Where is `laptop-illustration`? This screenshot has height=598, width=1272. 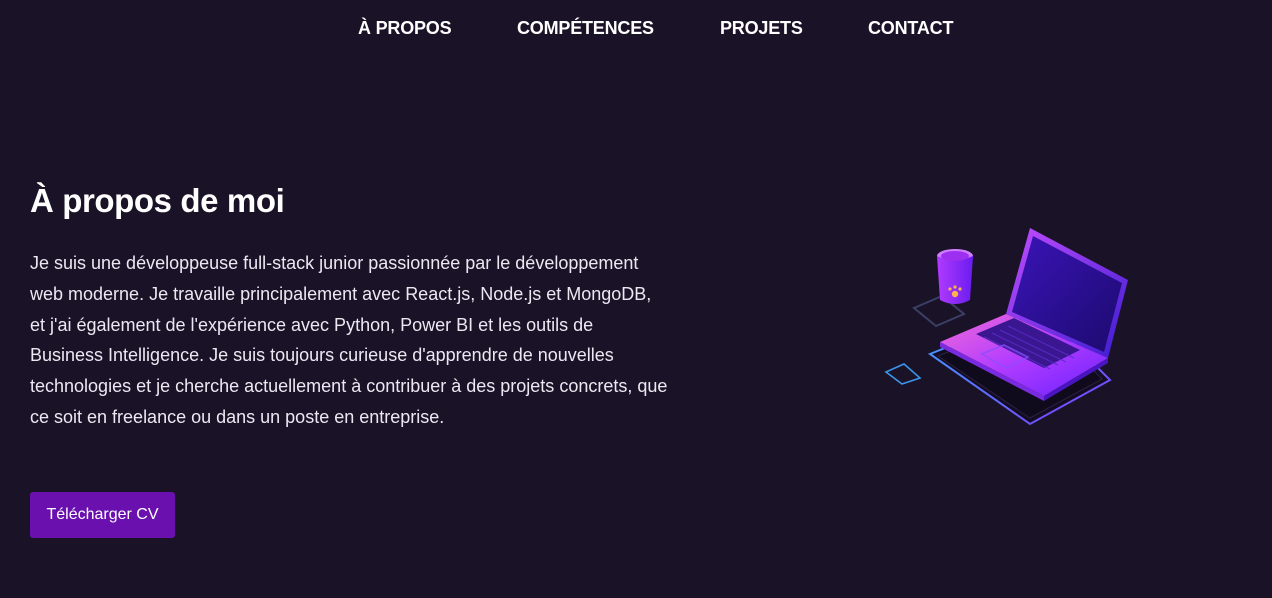
laptop-illustration is located at coordinates (1010, 327).